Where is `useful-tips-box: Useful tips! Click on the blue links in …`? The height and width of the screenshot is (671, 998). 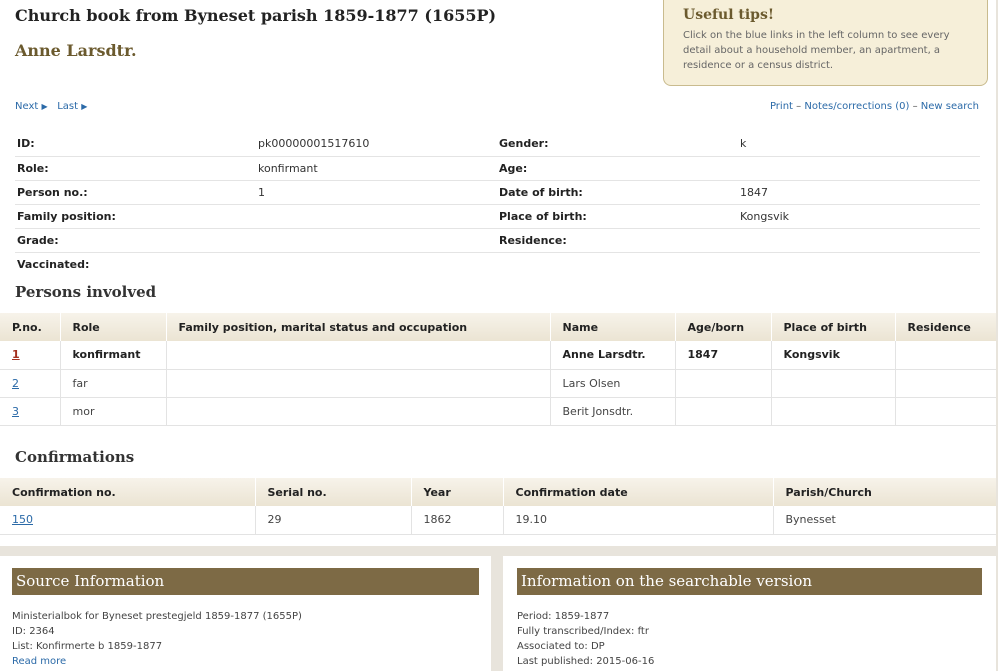 useful-tips-box: Useful tips! Click on the blue links in … is located at coordinates (825, 43).